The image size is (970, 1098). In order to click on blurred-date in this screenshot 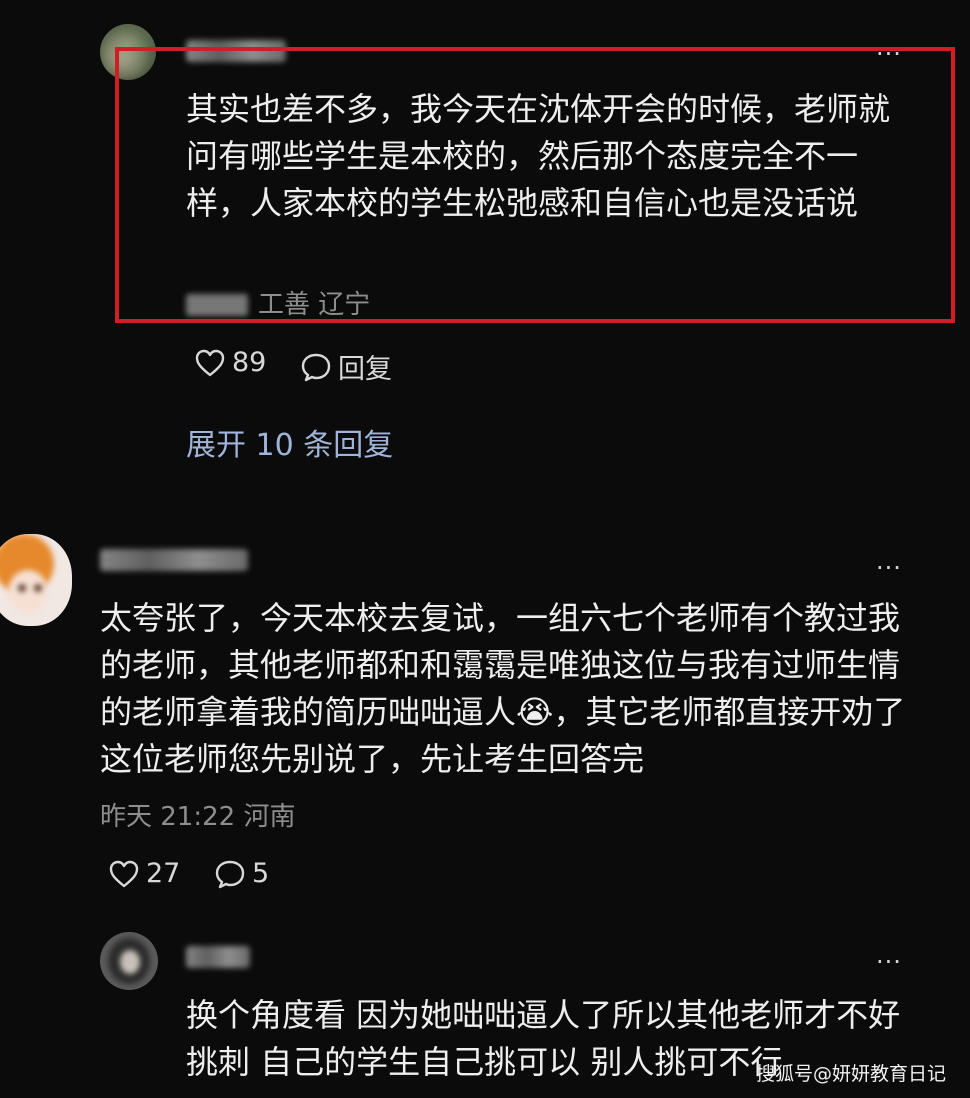, I will do `click(217, 305)`.